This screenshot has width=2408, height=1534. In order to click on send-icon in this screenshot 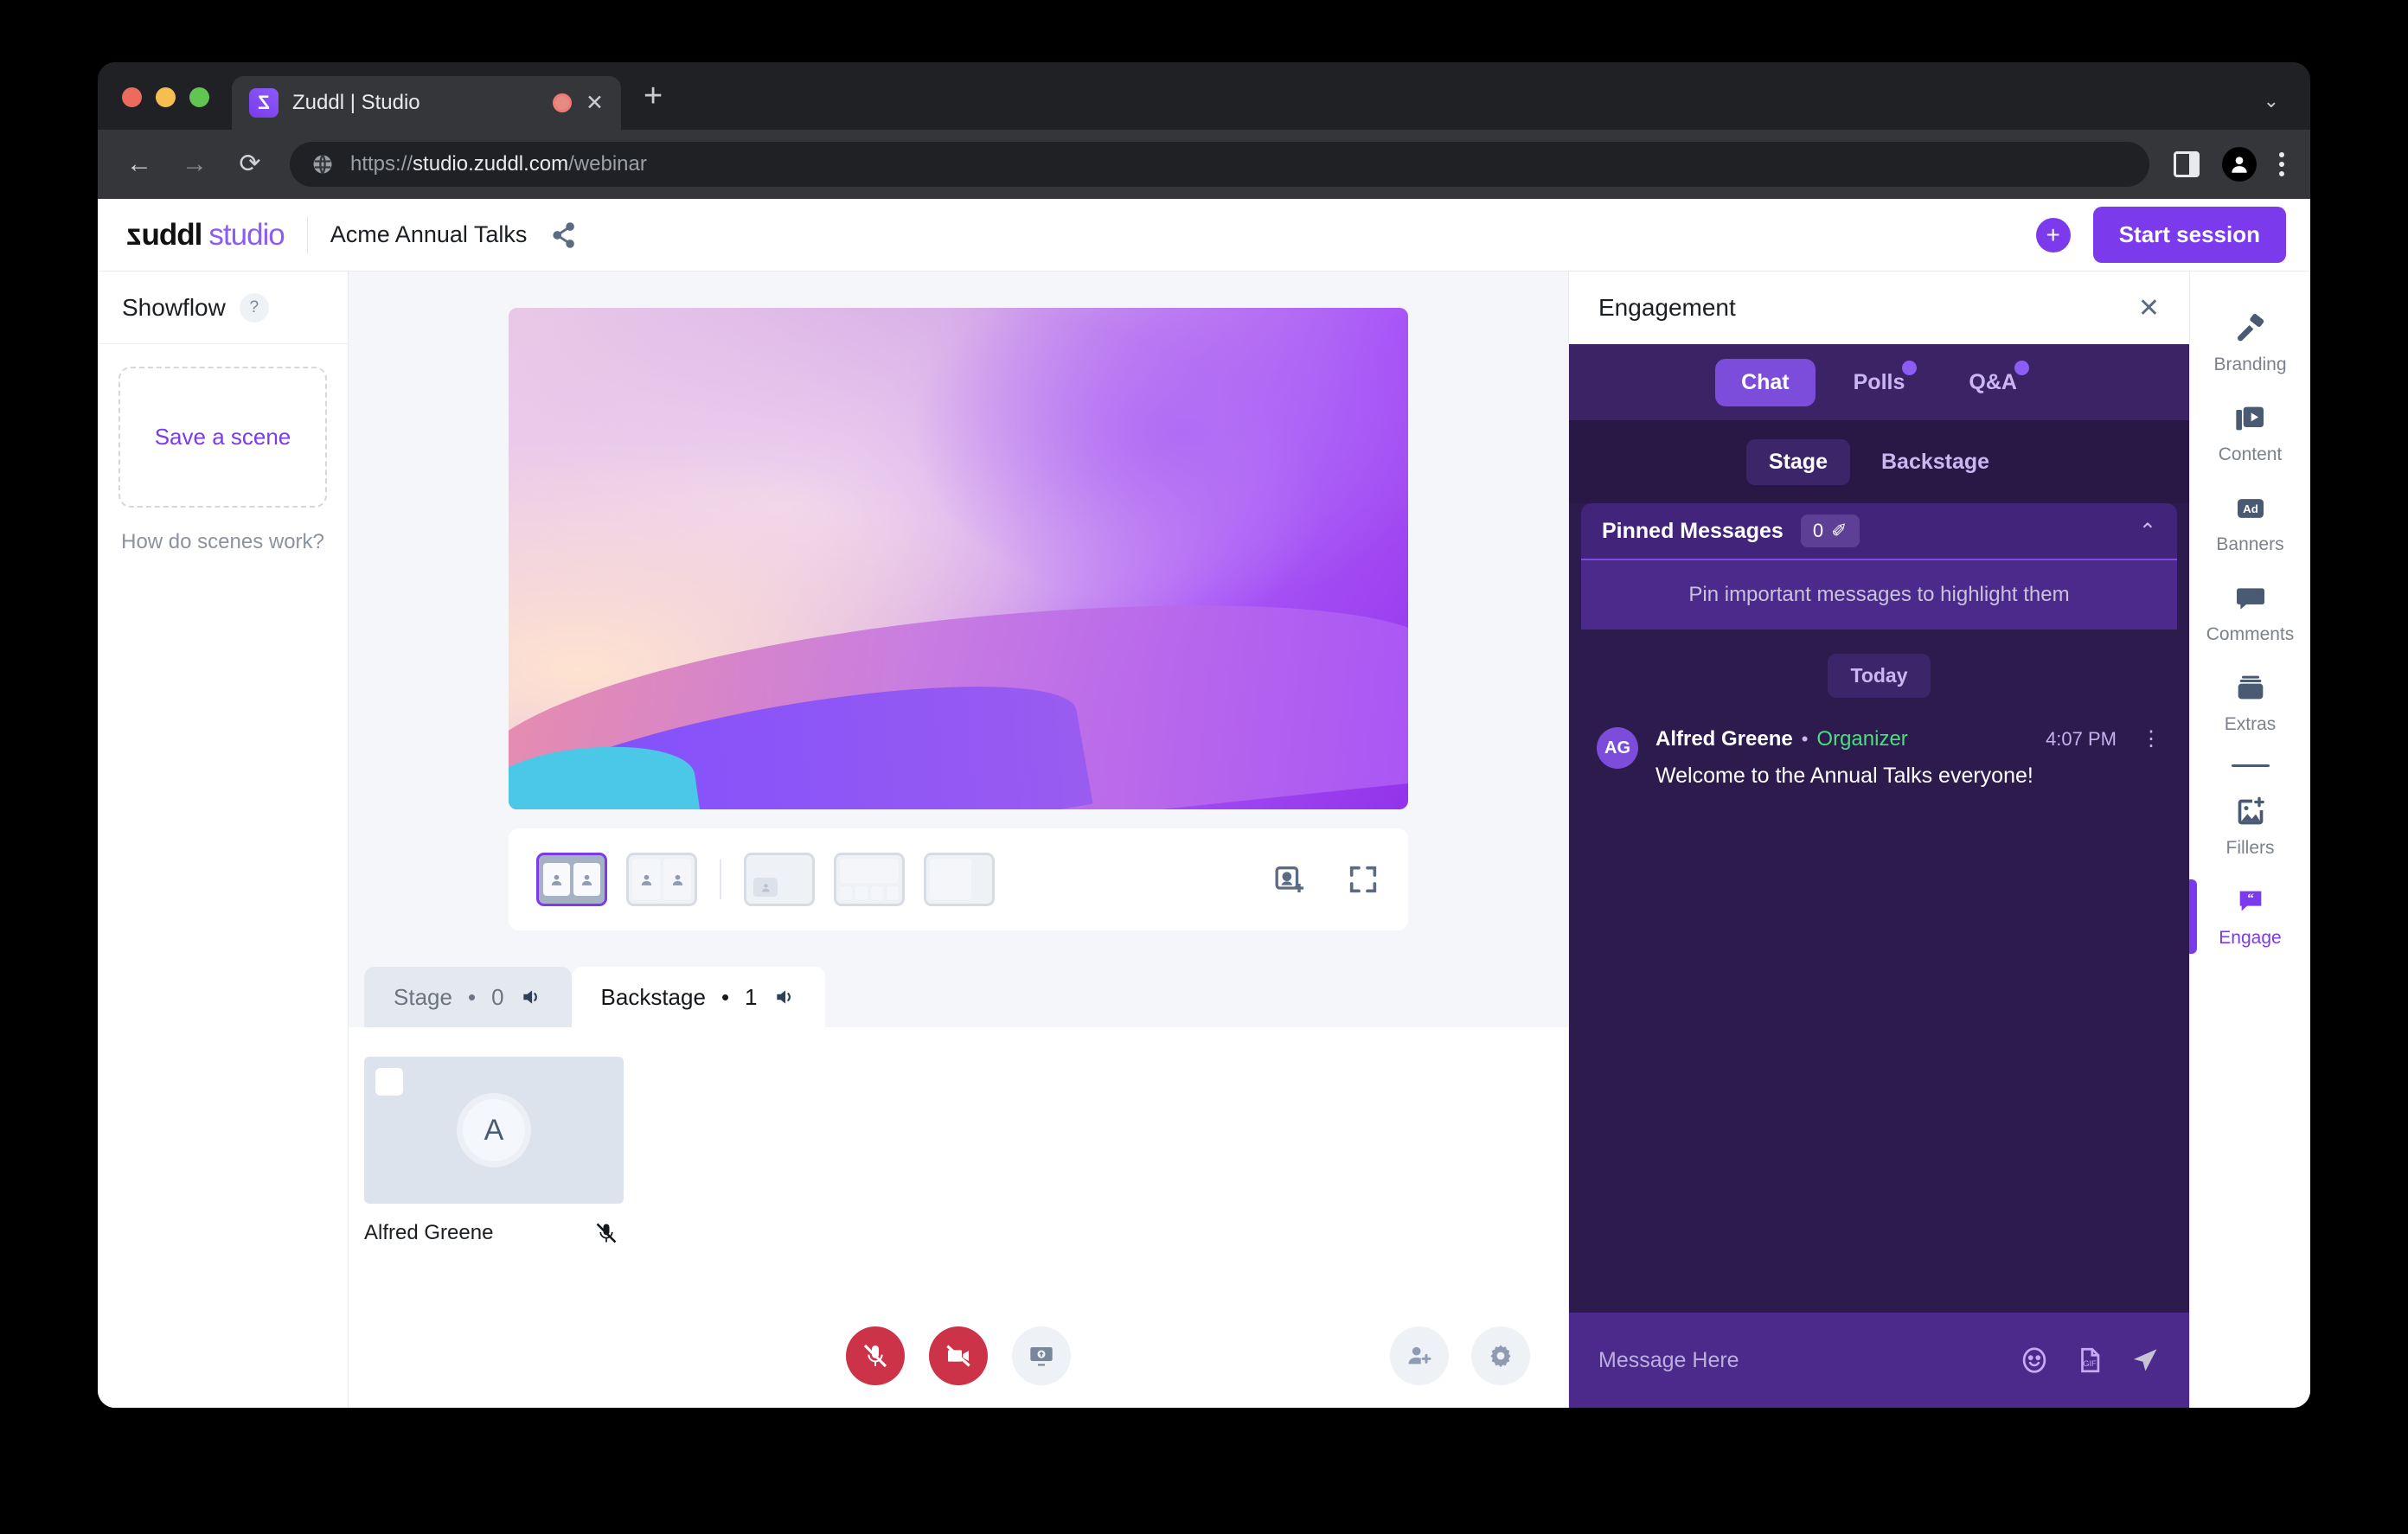, I will do `click(2145, 1360)`.